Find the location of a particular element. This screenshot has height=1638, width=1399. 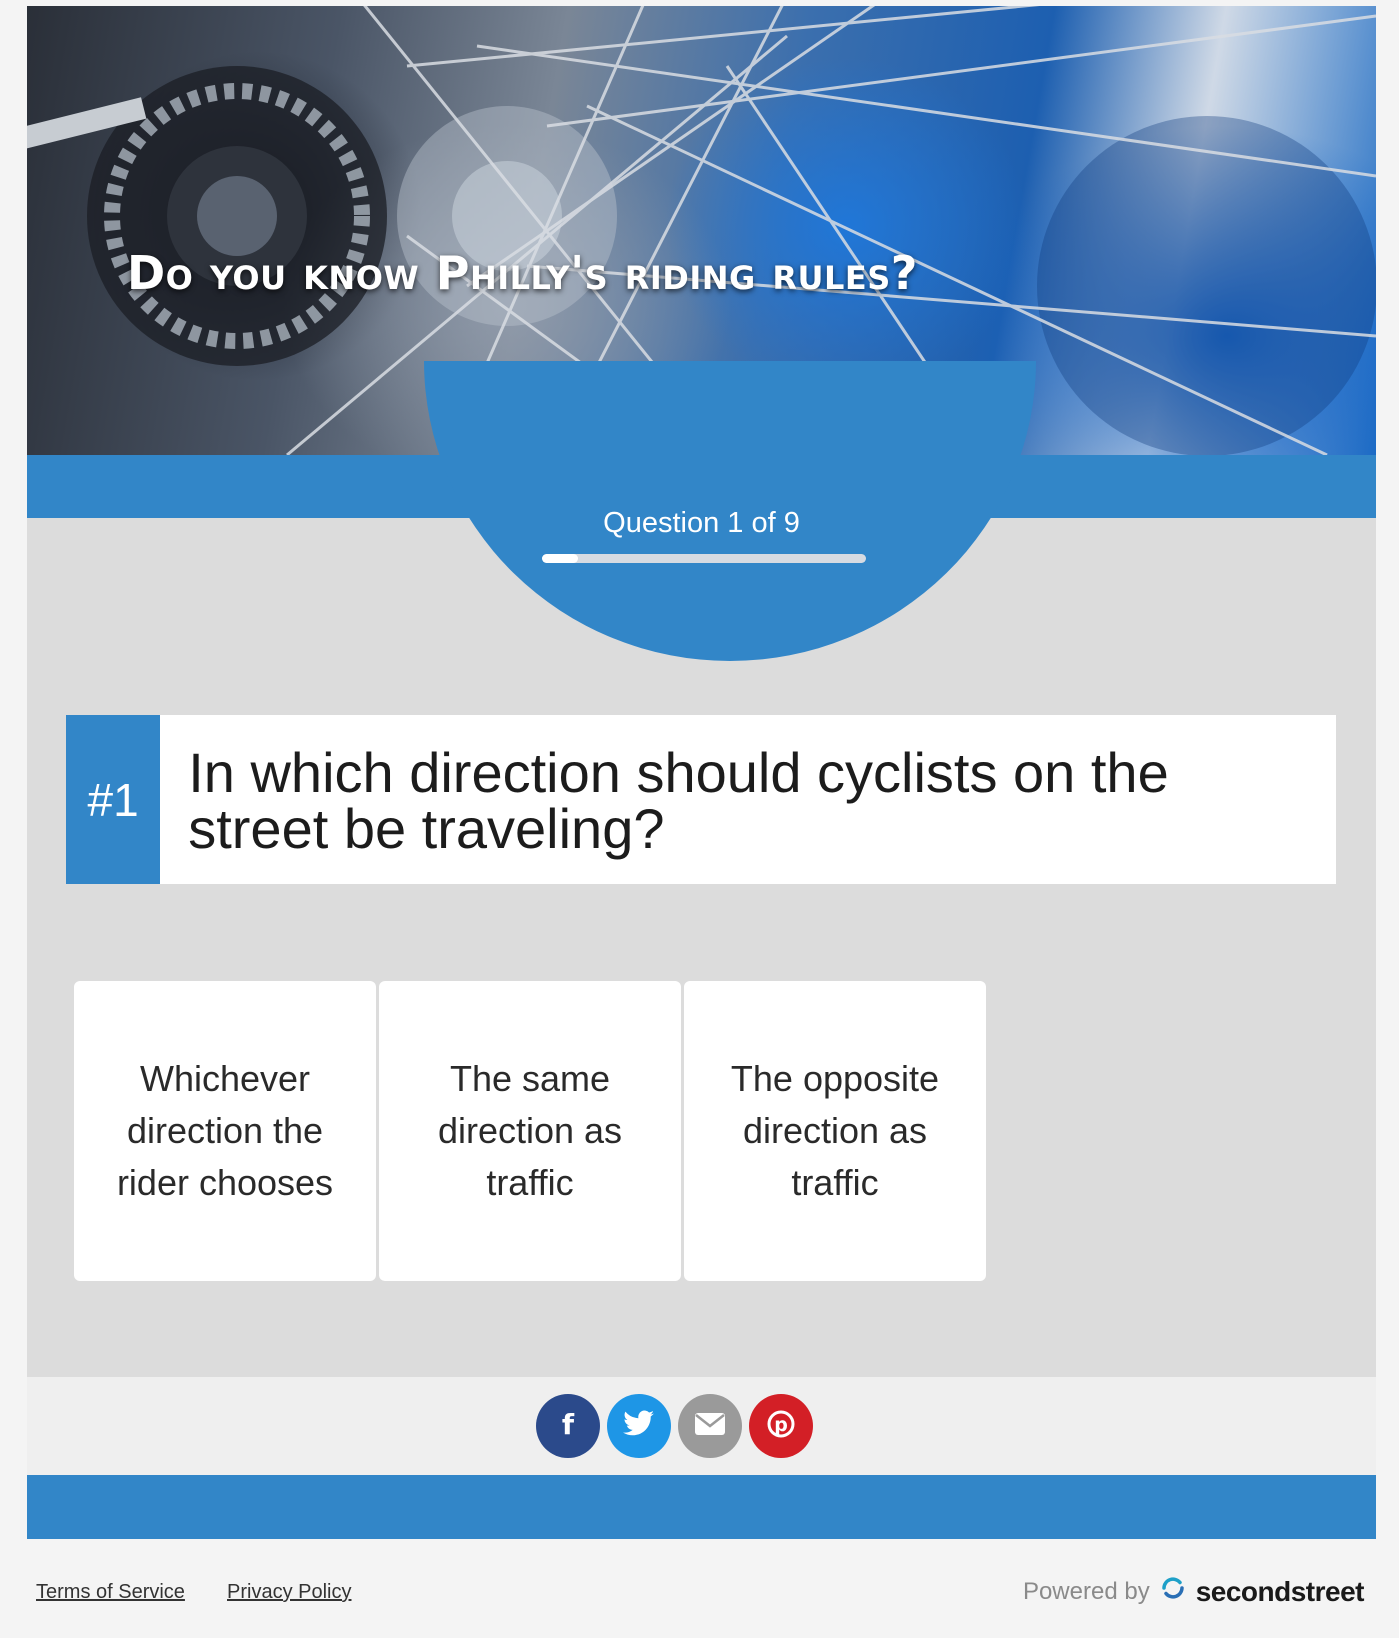

twitter-share-button is located at coordinates (639, 1426).